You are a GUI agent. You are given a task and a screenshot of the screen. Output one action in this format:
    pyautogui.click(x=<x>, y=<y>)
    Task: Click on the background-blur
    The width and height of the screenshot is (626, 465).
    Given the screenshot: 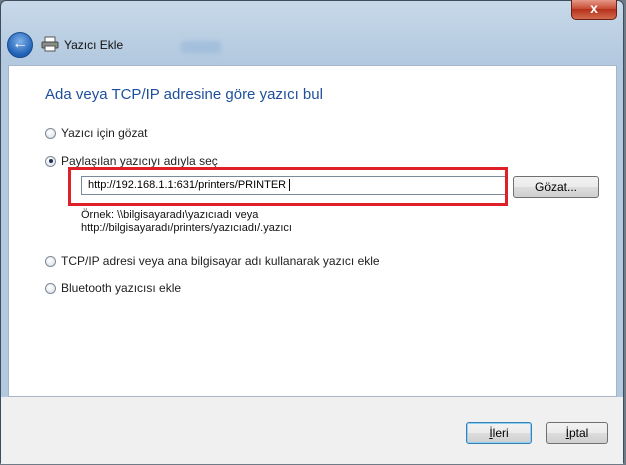 What is the action you would take?
    pyautogui.click(x=201, y=47)
    